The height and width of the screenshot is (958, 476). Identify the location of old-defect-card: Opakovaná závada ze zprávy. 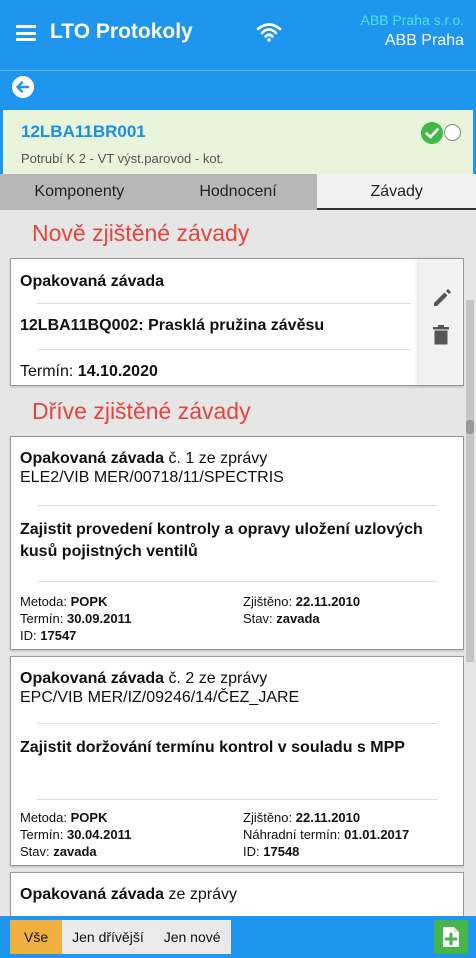
(237, 894).